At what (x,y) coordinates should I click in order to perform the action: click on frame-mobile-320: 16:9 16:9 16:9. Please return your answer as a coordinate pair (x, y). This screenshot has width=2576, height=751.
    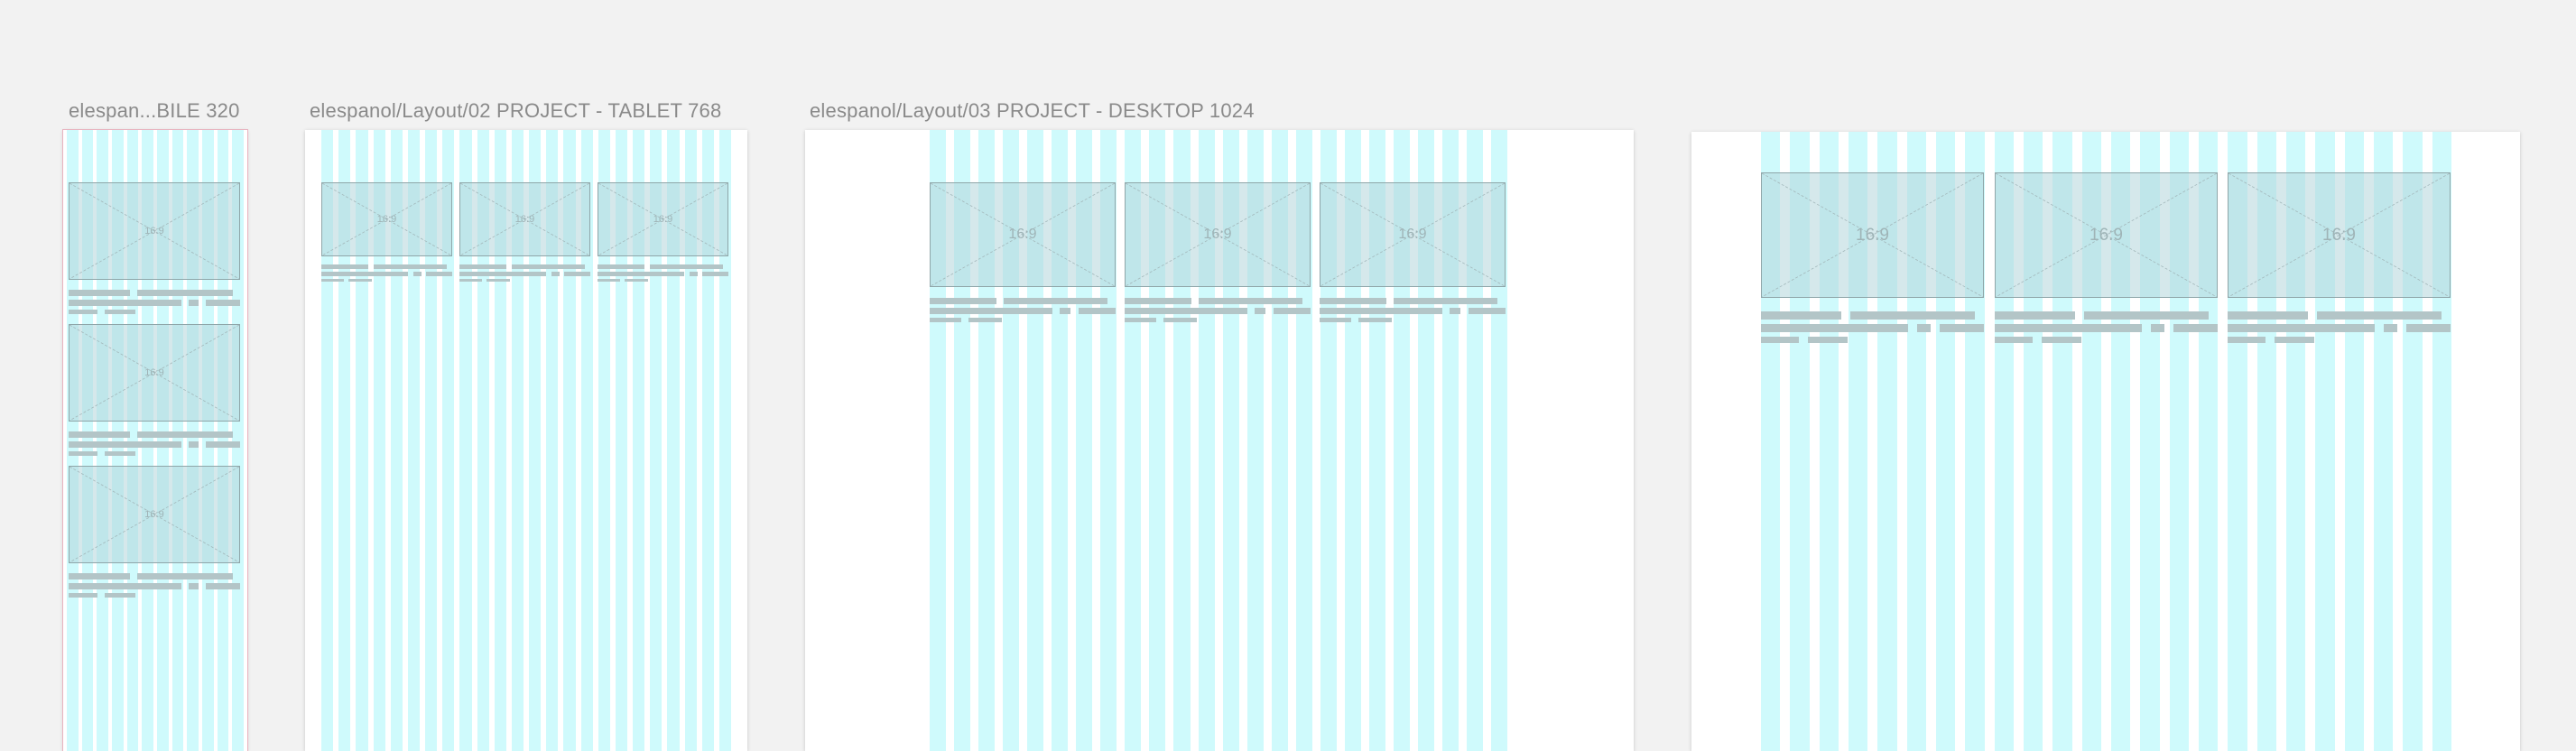
    Looking at the image, I should click on (155, 440).